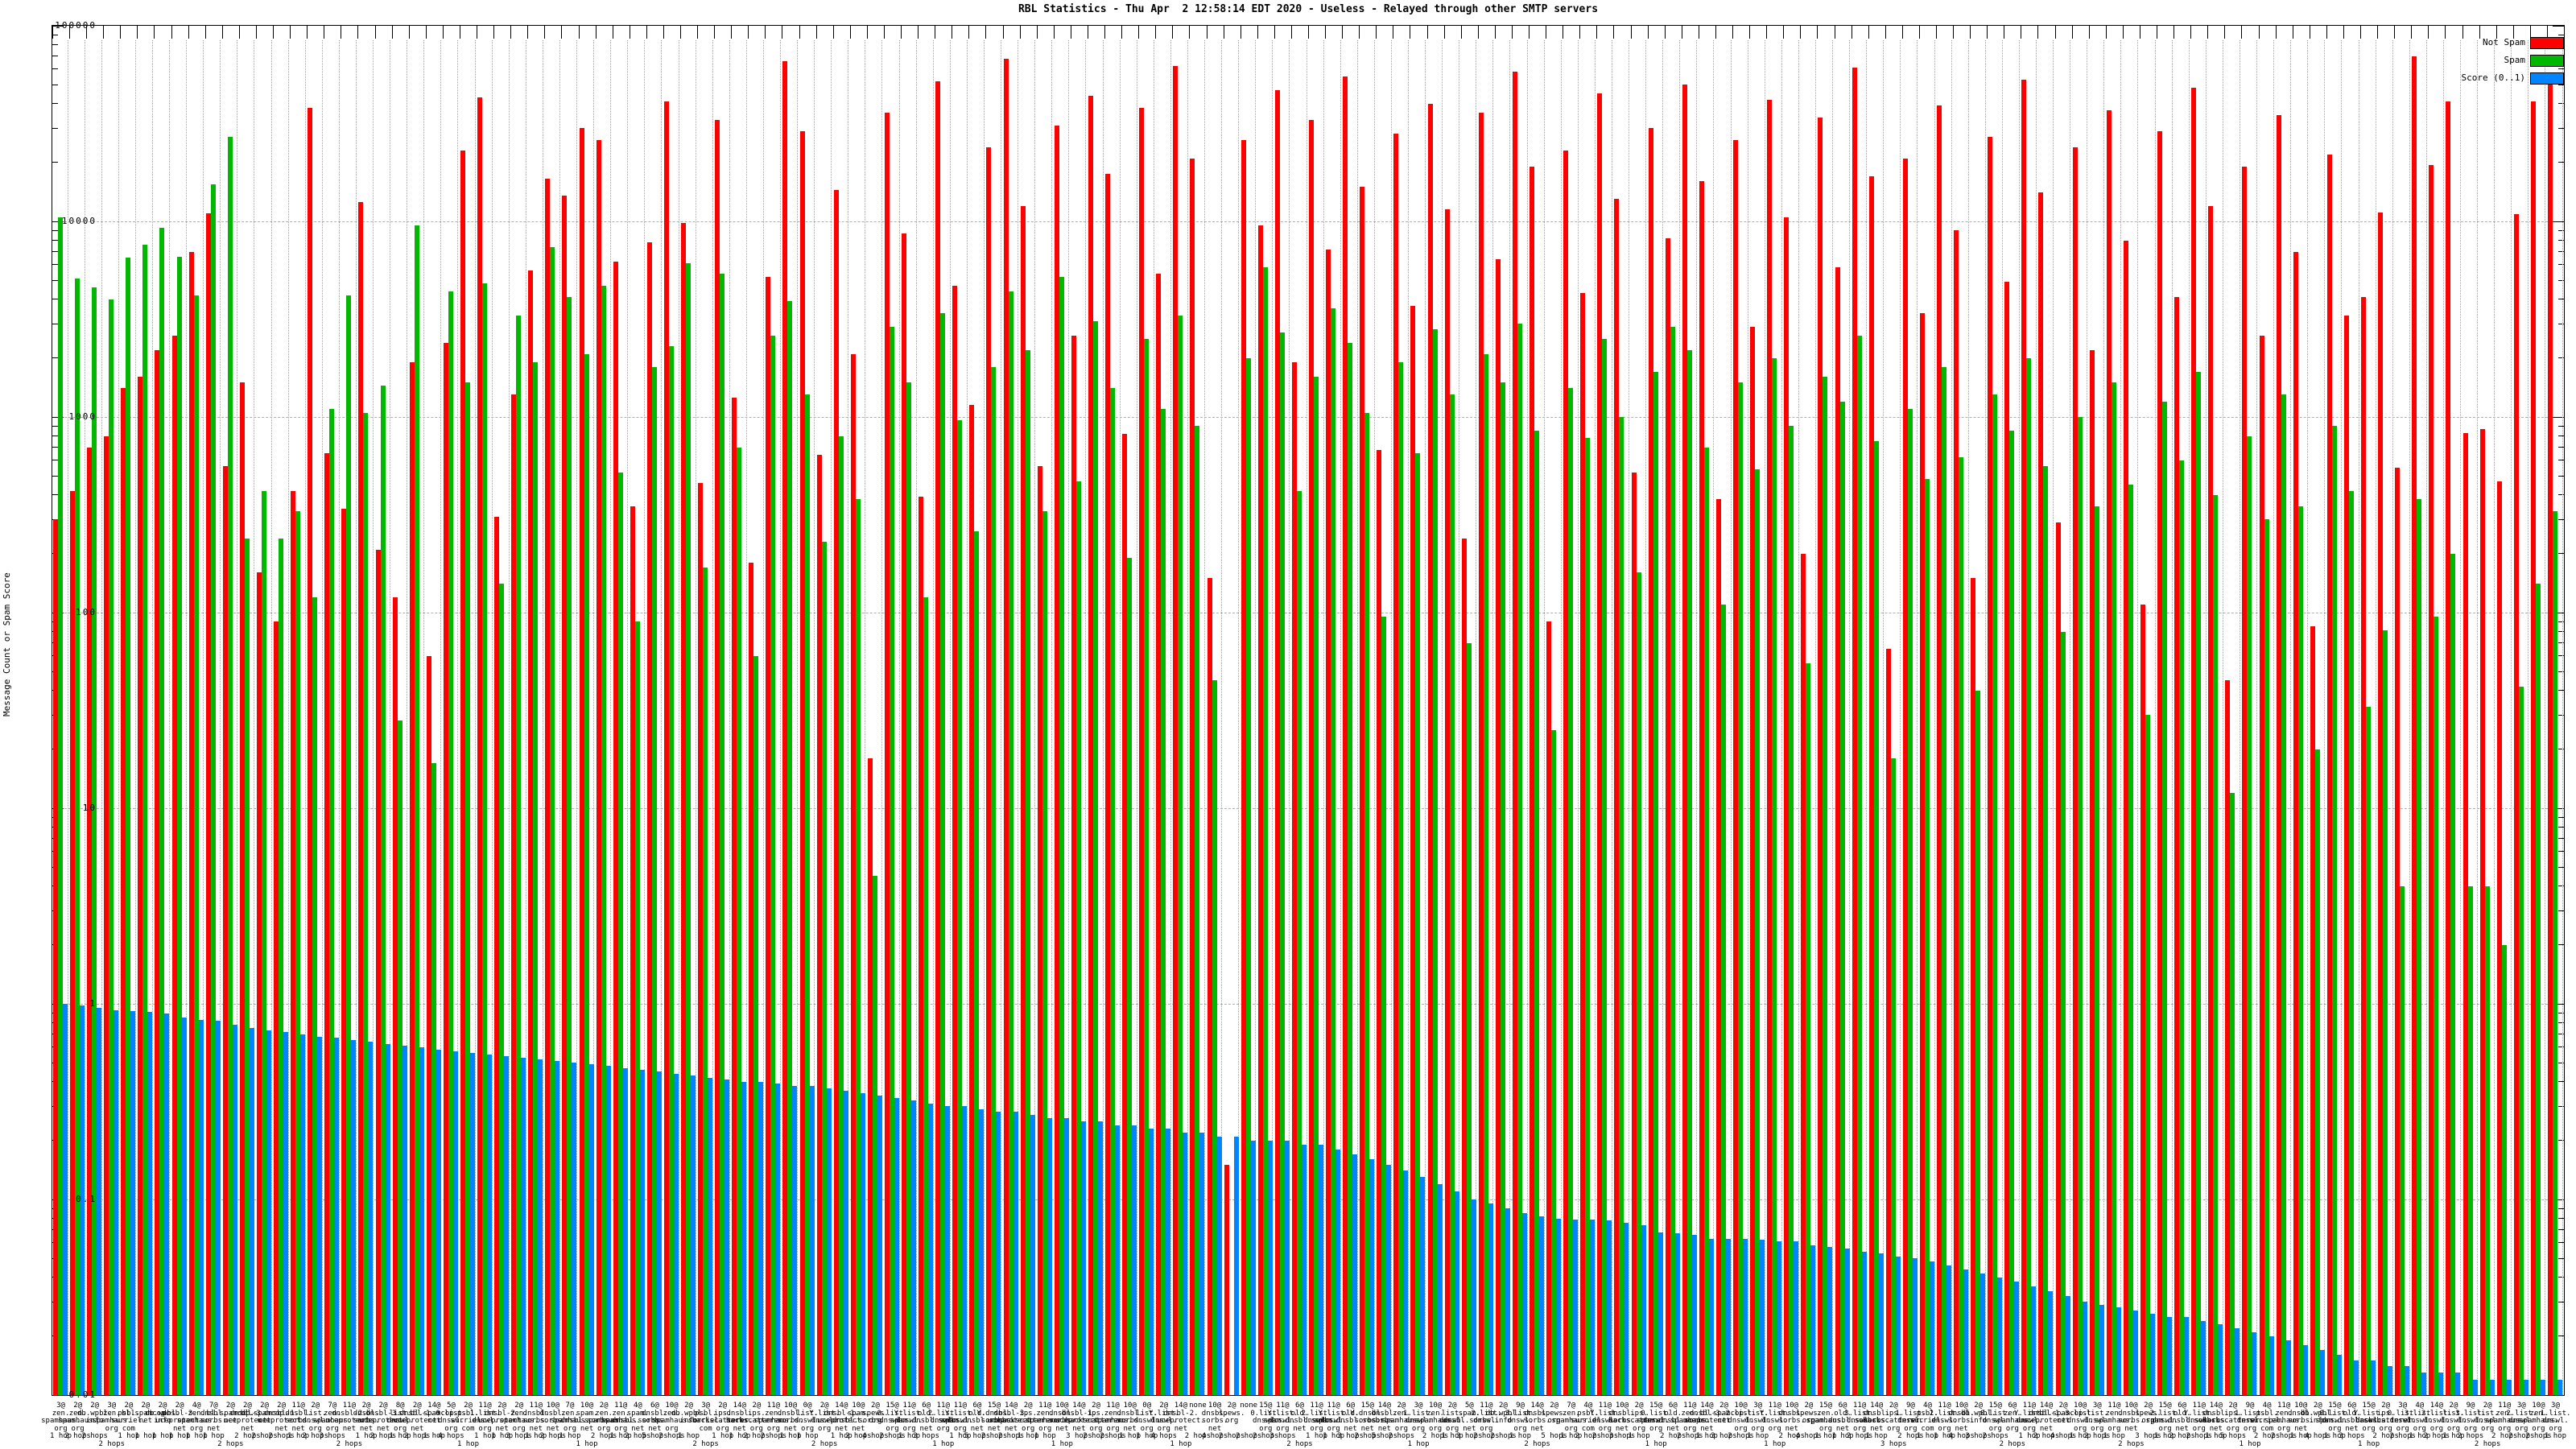  Describe the element at coordinates (86, 1199) in the screenshot. I see `y-tick-label: 0.1` at that location.